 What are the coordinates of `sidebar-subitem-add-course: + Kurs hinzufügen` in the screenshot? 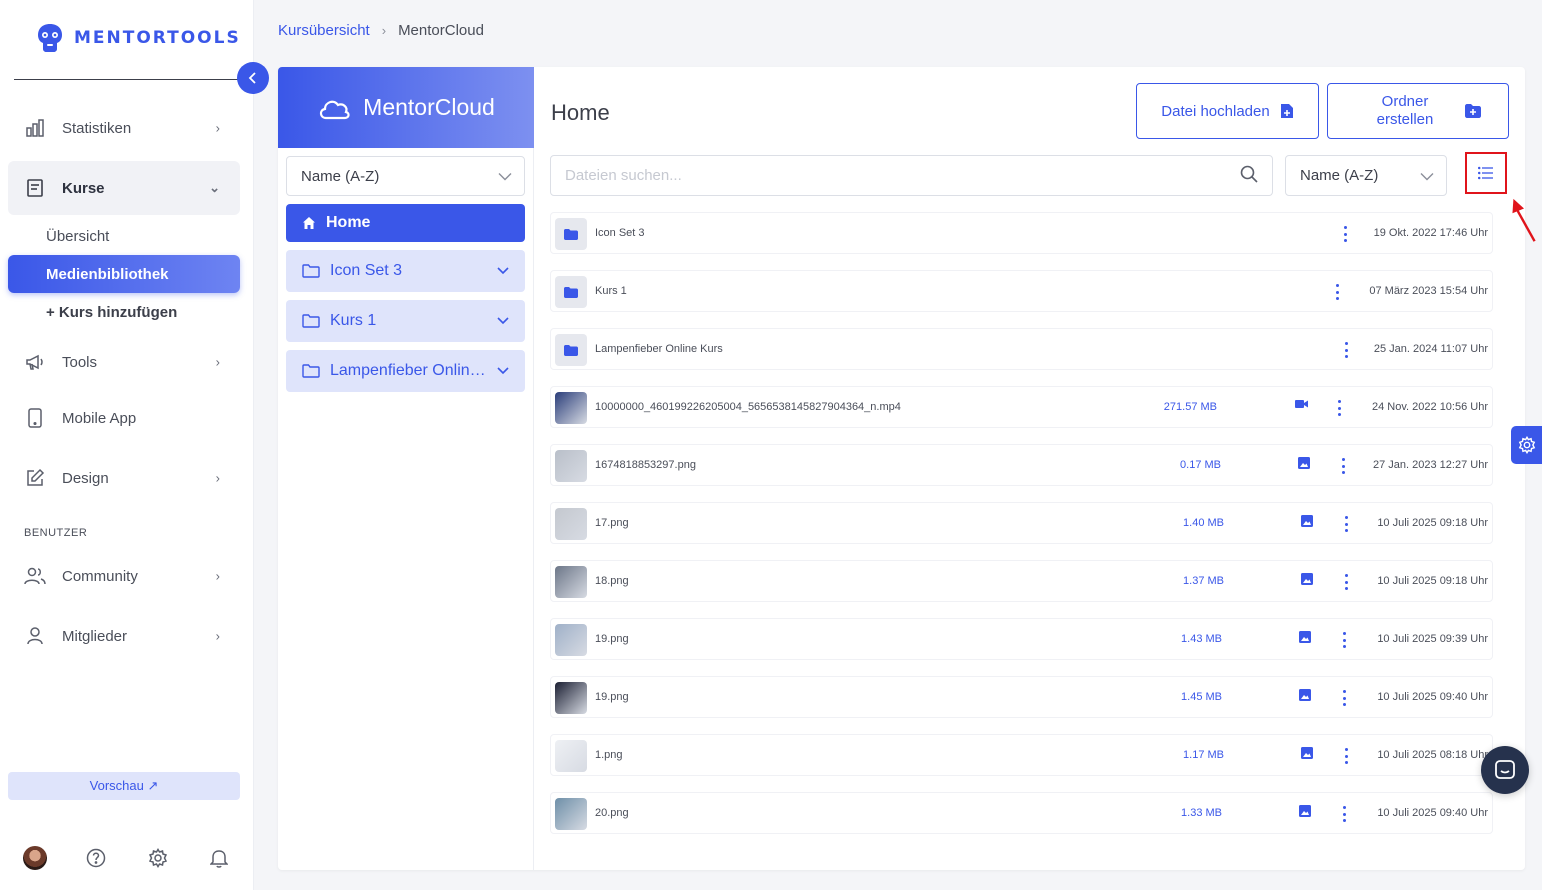 It's located at (124, 312).